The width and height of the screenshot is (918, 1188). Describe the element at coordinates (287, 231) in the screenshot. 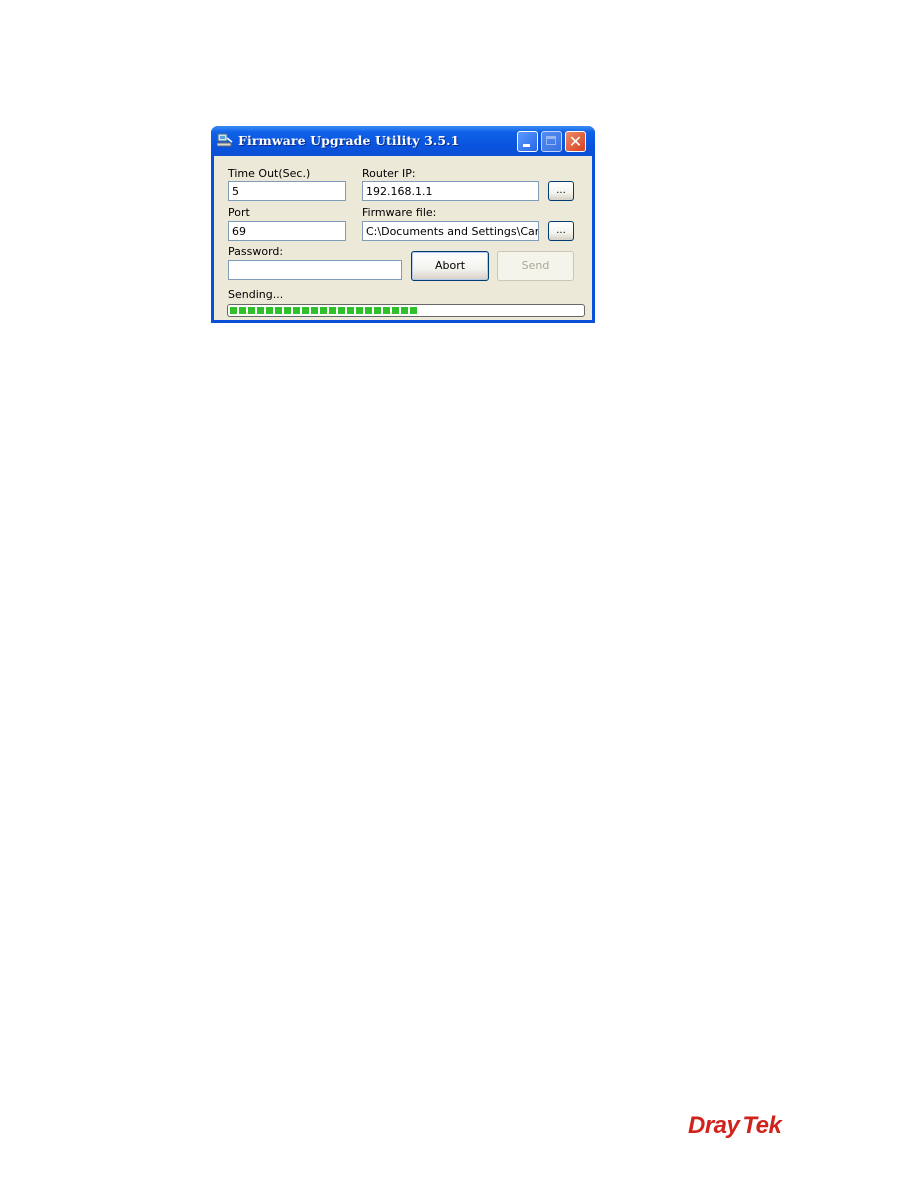

I see `port-input: 69` at that location.